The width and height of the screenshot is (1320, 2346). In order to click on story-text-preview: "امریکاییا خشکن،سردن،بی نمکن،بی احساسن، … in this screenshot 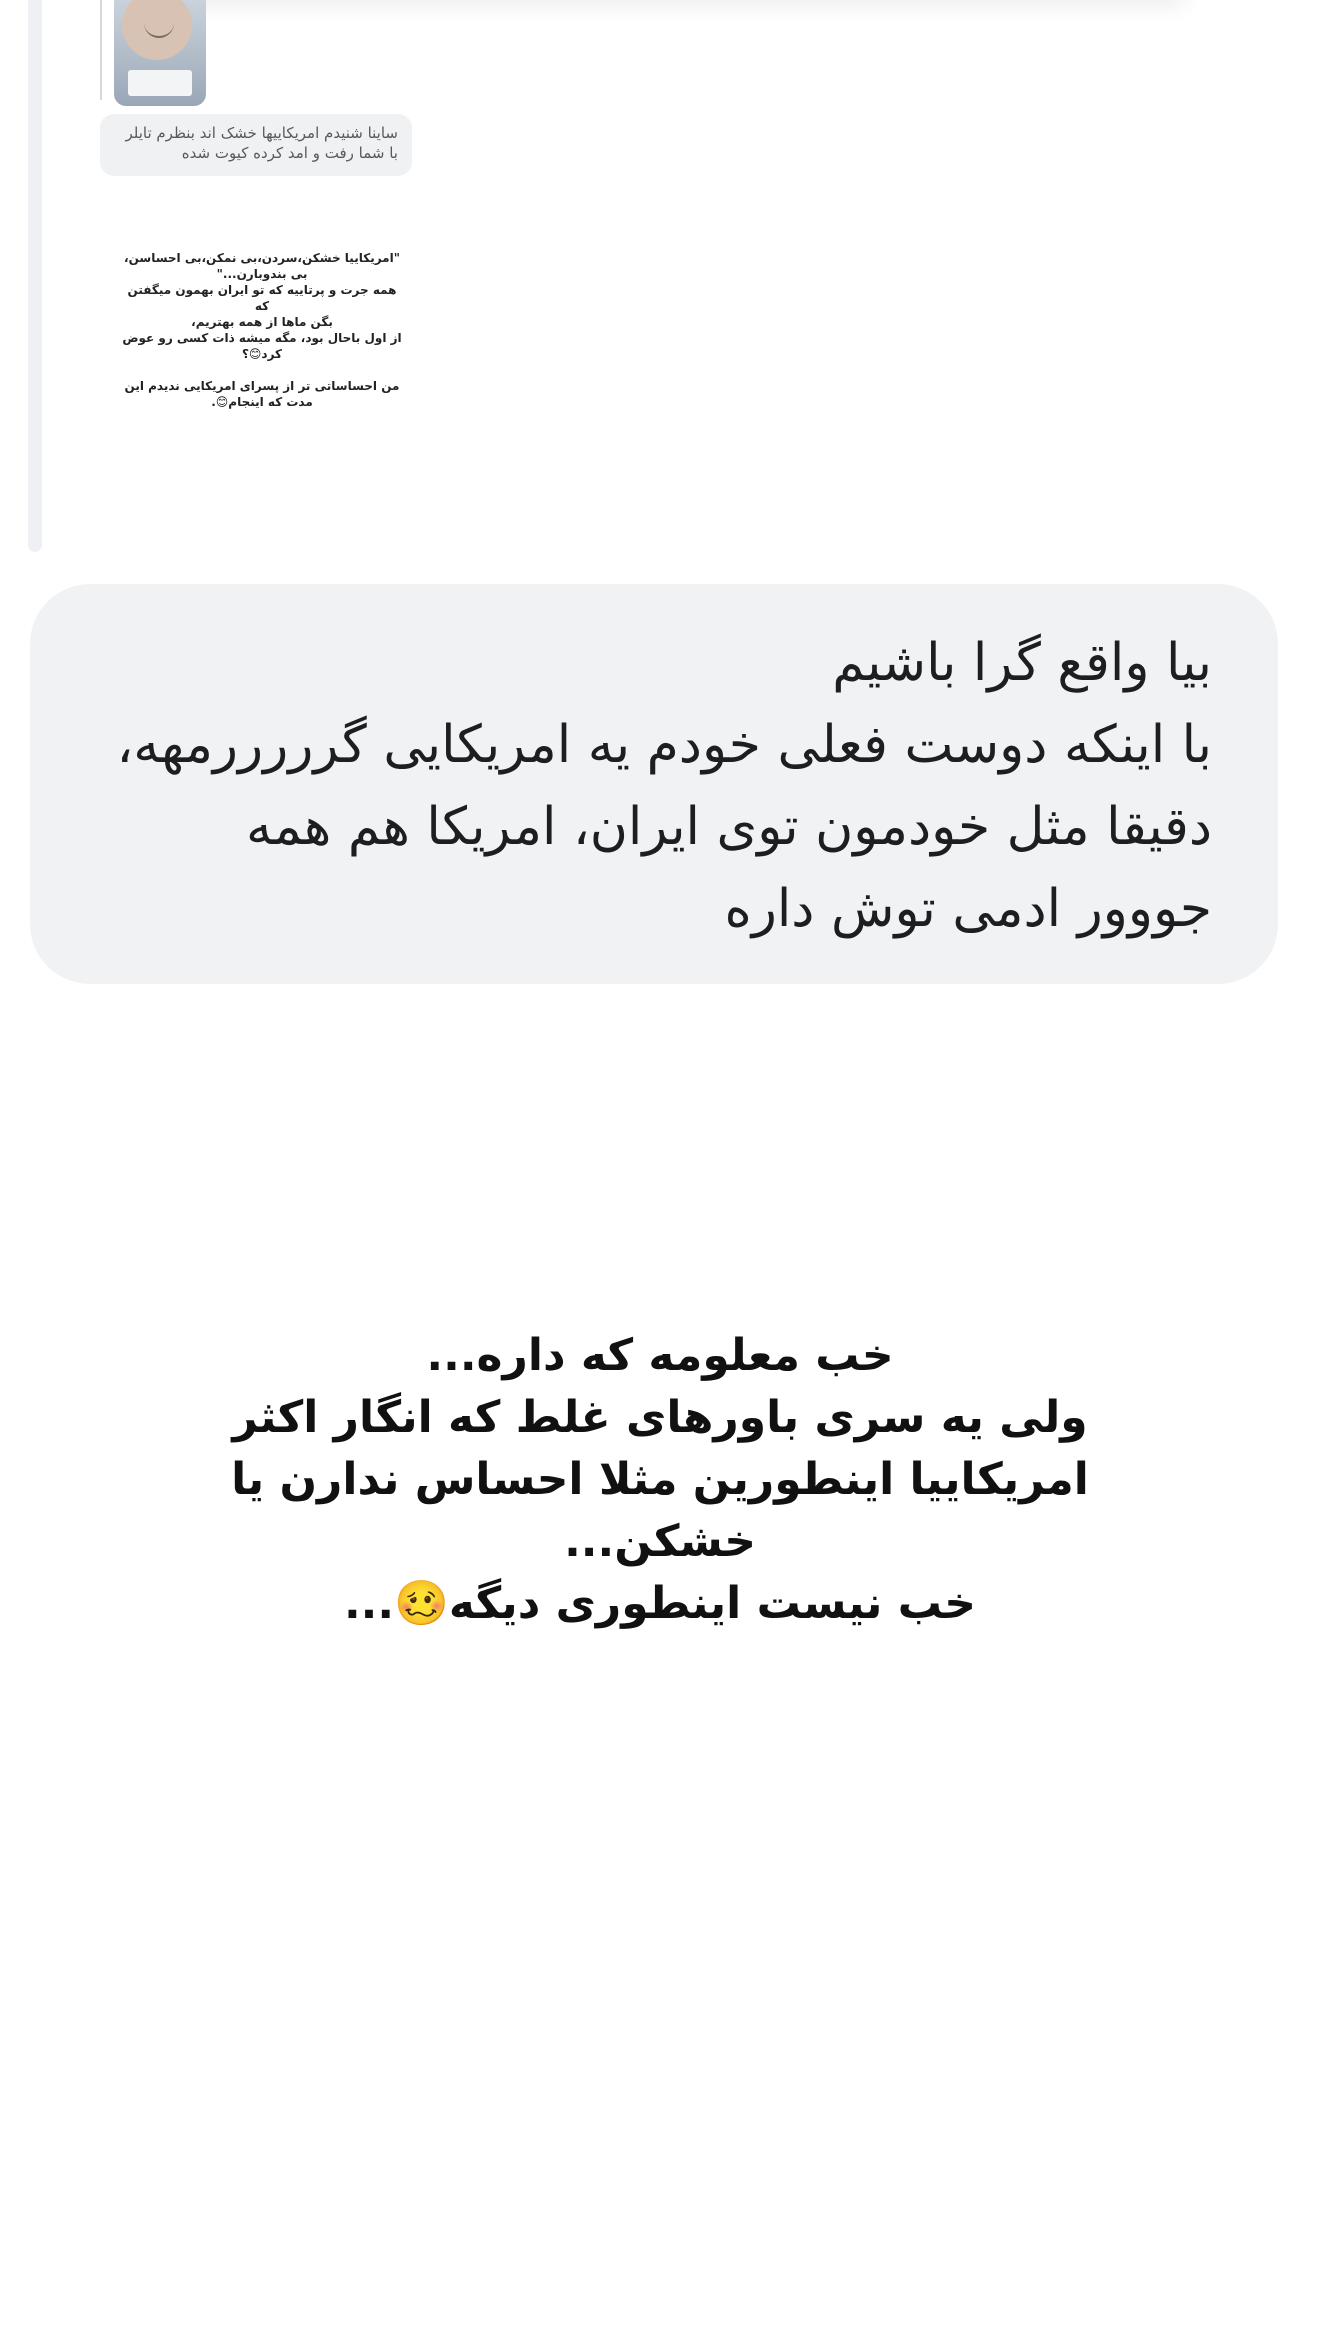, I will do `click(262, 330)`.